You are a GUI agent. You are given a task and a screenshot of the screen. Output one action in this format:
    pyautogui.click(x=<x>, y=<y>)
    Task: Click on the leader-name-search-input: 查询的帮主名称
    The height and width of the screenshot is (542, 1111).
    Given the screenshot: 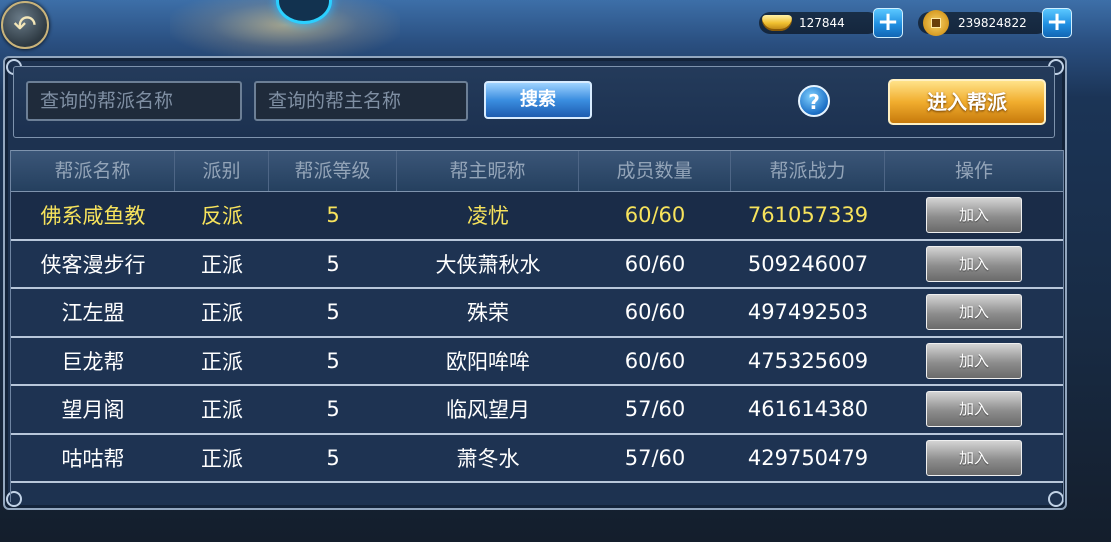 What is the action you would take?
    pyautogui.click(x=361, y=101)
    